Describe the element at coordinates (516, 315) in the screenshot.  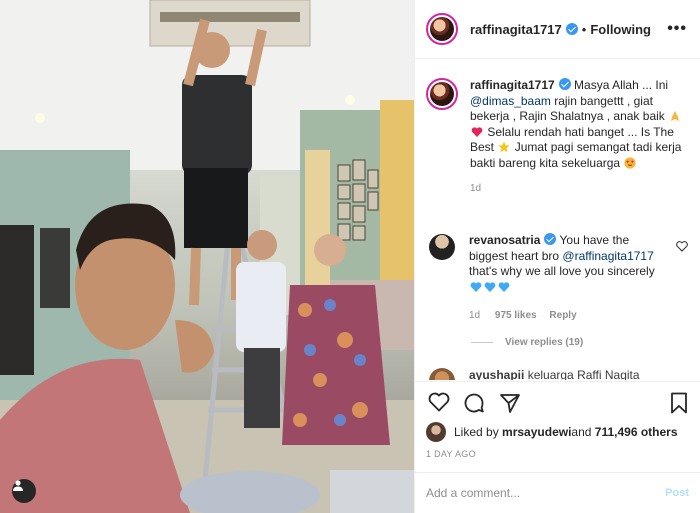
I see `comment-likes-count: 975 likes` at that location.